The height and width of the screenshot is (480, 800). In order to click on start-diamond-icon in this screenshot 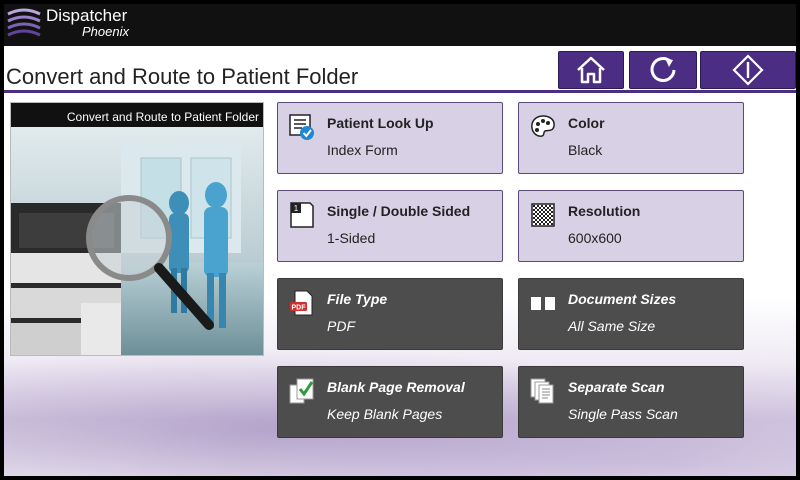, I will do `click(748, 70)`.